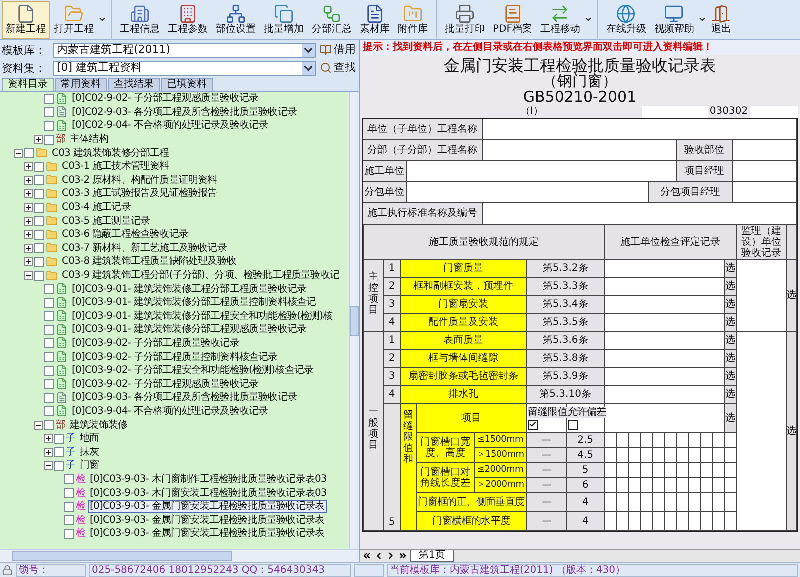 The image size is (800, 577). Describe the element at coordinates (626, 19) in the screenshot. I see `toolbar-button: 在线升级` at that location.